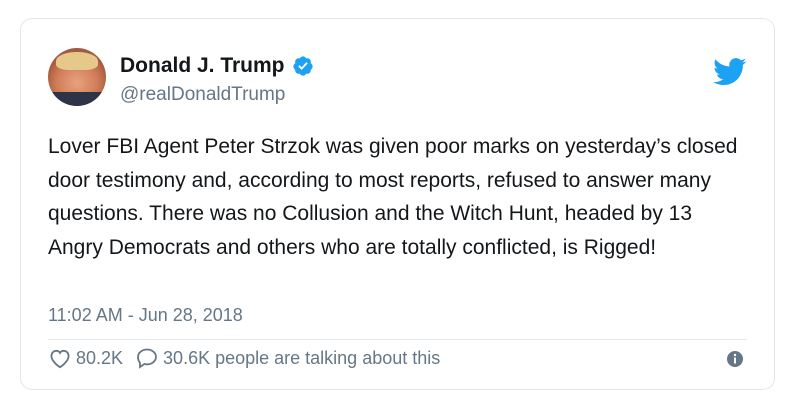 The width and height of the screenshot is (798, 409). Describe the element at coordinates (145, 315) in the screenshot. I see `tweet-timestamp: 11:02 AM - Jun 28, 2018` at that location.